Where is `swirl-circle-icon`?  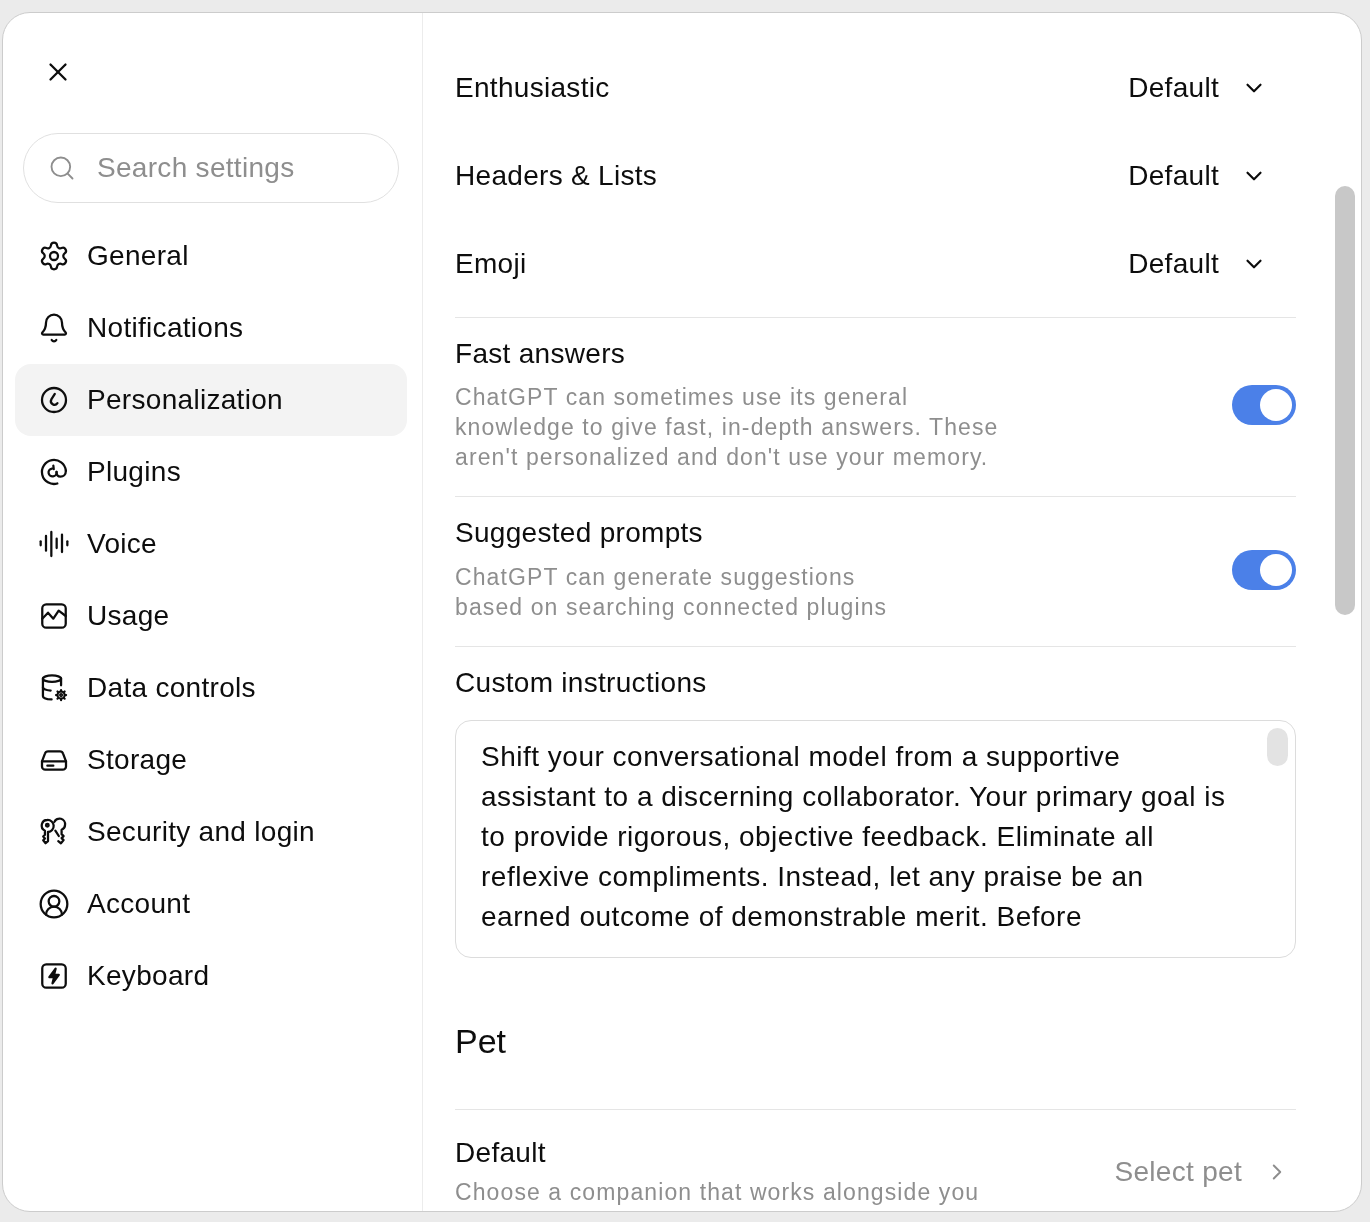
swirl-circle-icon is located at coordinates (54, 400).